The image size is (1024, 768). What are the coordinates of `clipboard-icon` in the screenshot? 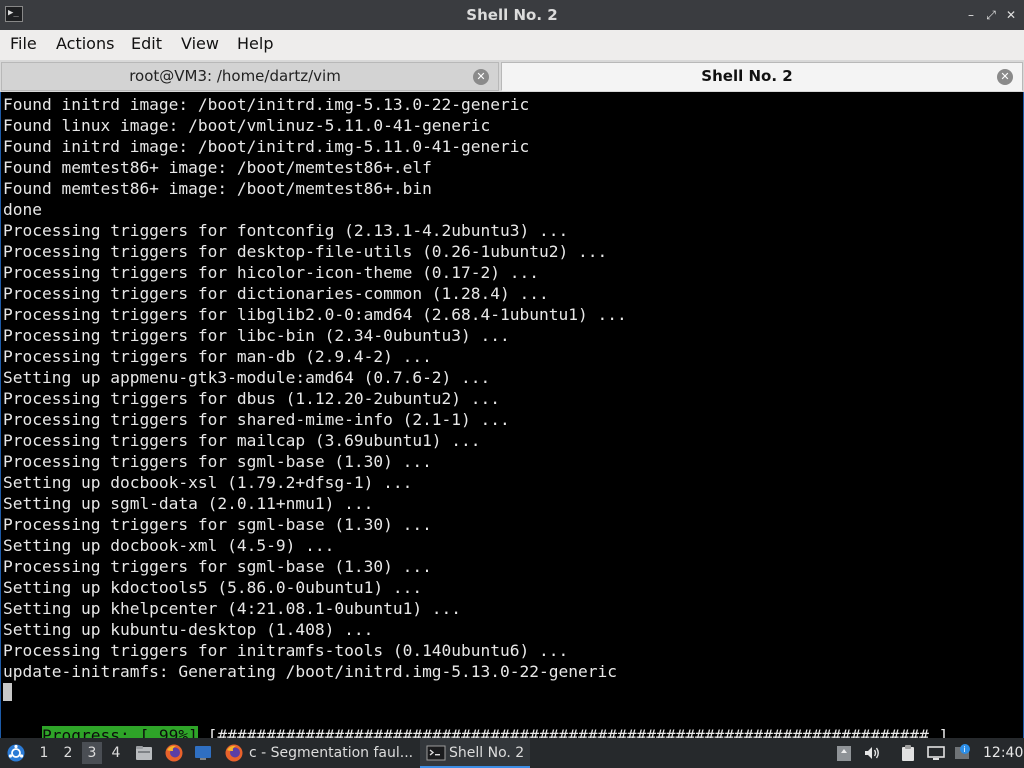 It's located at (908, 753).